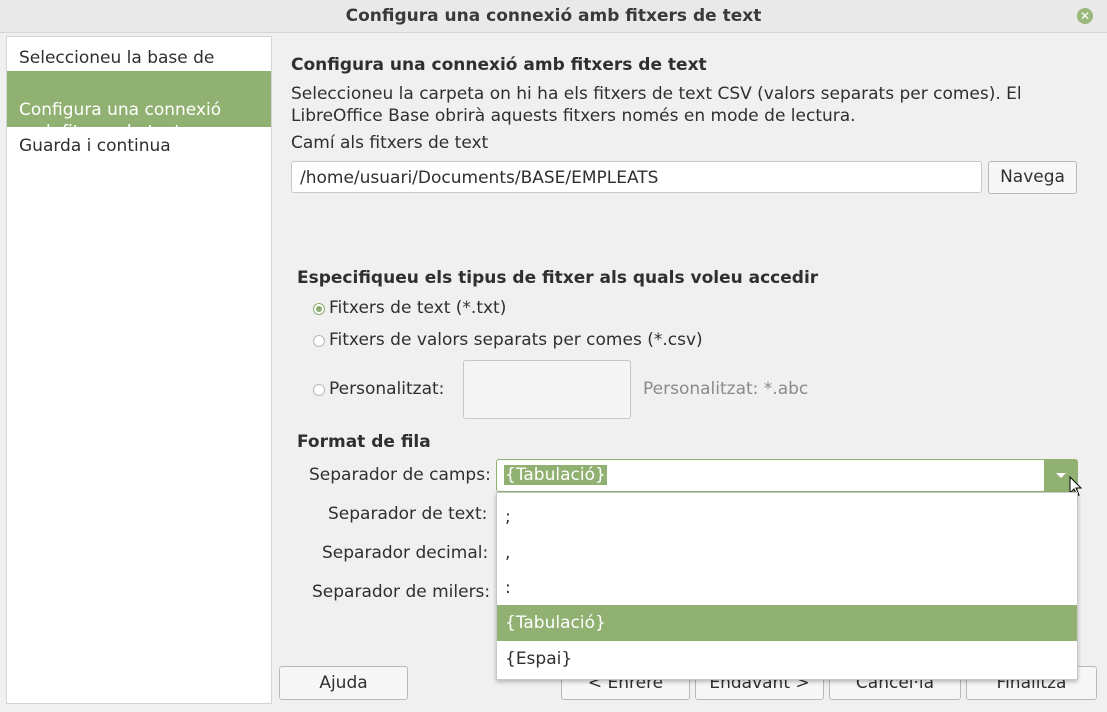 The width and height of the screenshot is (1107, 712). Describe the element at coordinates (787, 553) in the screenshot. I see `dropdown-option-comma: ,` at that location.